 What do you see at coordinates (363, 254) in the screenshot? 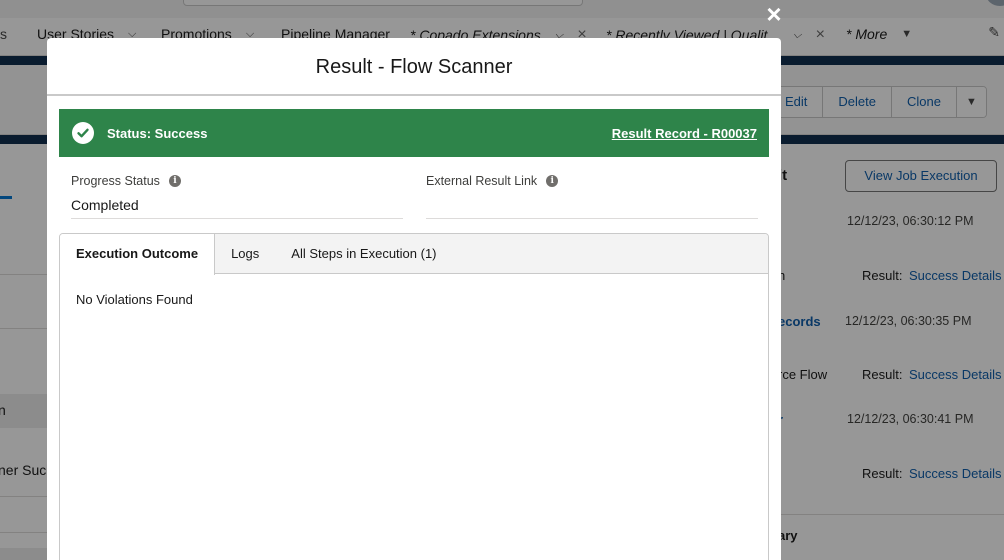
I see `tab-all-steps: All Steps in Execution (1)` at bounding box center [363, 254].